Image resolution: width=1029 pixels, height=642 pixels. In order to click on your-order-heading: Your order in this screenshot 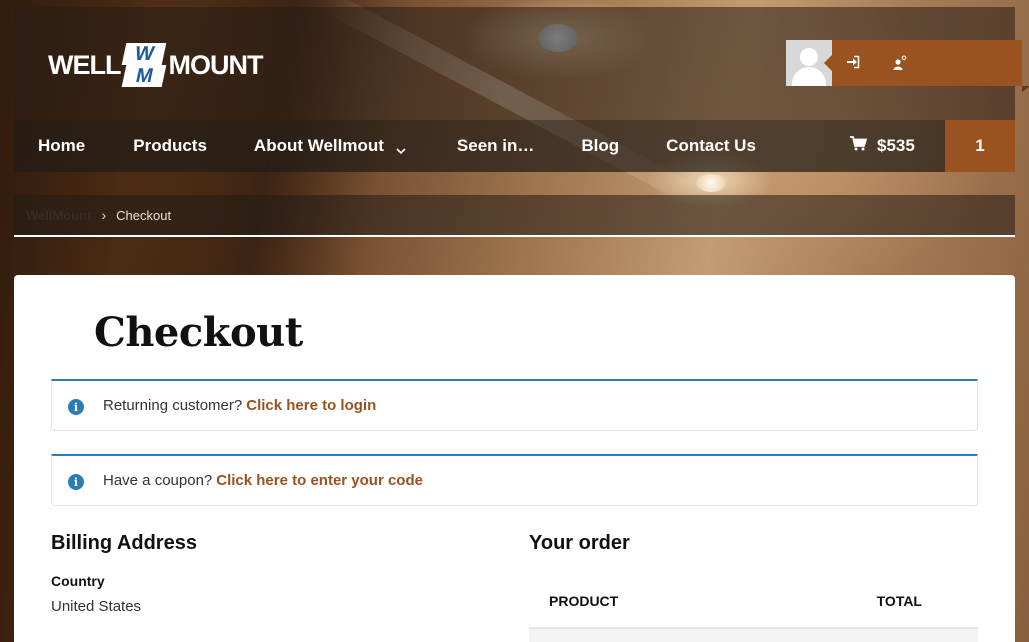, I will do `click(579, 543)`.